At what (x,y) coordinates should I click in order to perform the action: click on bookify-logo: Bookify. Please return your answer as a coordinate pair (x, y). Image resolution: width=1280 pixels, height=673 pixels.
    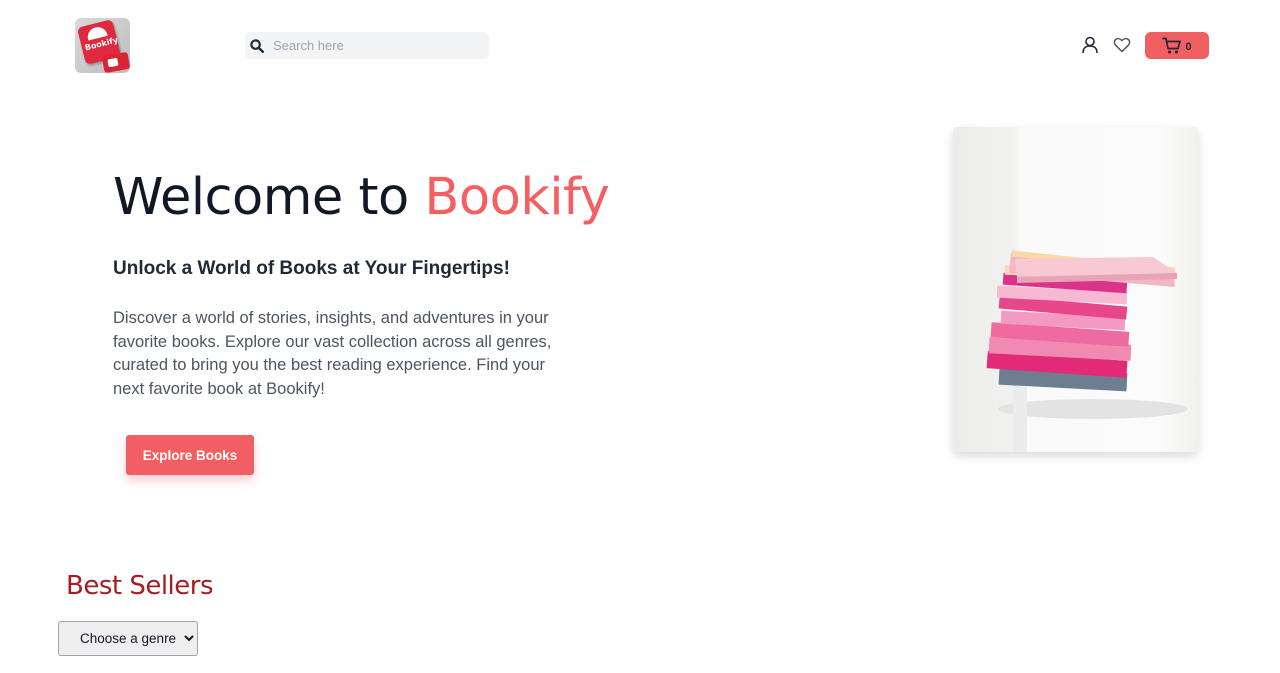
    Looking at the image, I should click on (102, 45).